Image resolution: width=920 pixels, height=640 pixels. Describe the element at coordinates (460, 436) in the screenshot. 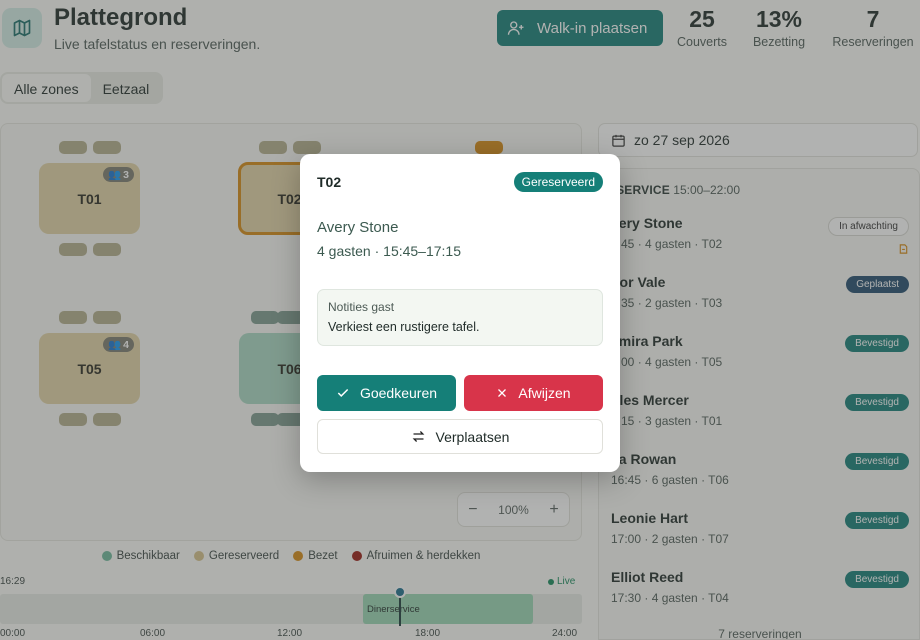

I see `move-button: Verplaatsen` at that location.